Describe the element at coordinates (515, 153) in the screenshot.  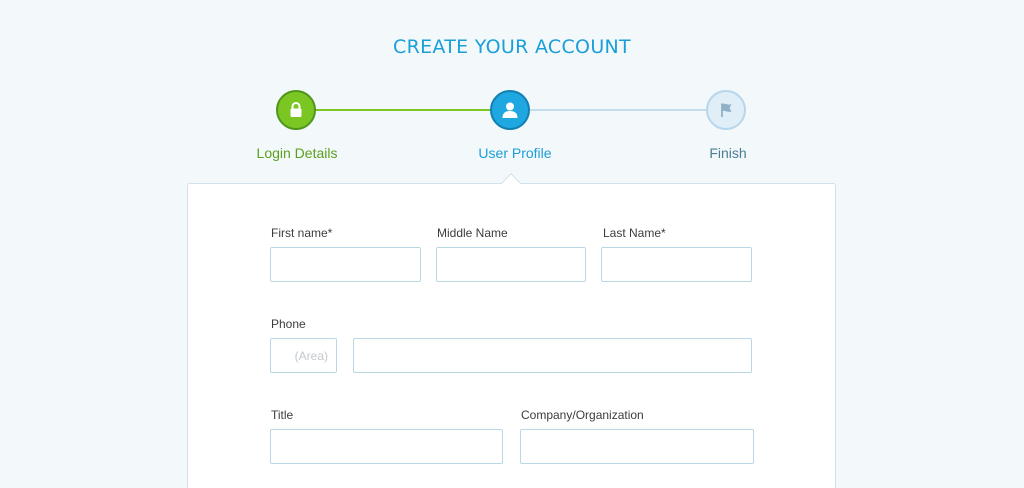
I see `step-label-user-profile: User Profile` at that location.